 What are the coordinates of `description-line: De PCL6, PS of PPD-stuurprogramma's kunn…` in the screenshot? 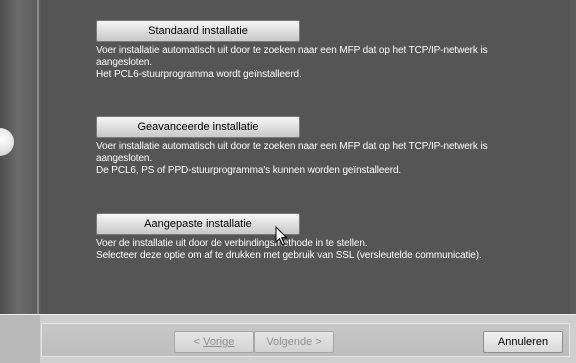 It's located at (249, 170).